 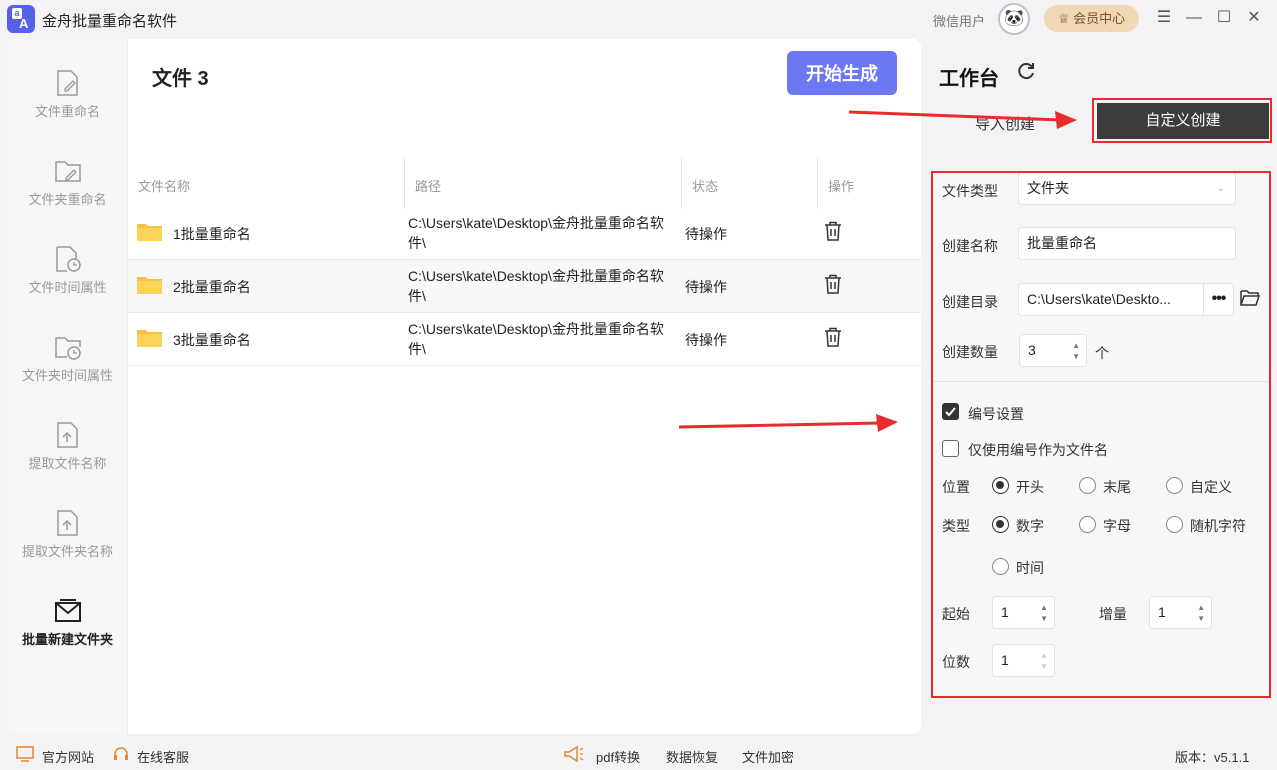 What do you see at coordinates (1048, 188) in the screenshot?
I see `file-type-value: 文件夹` at bounding box center [1048, 188].